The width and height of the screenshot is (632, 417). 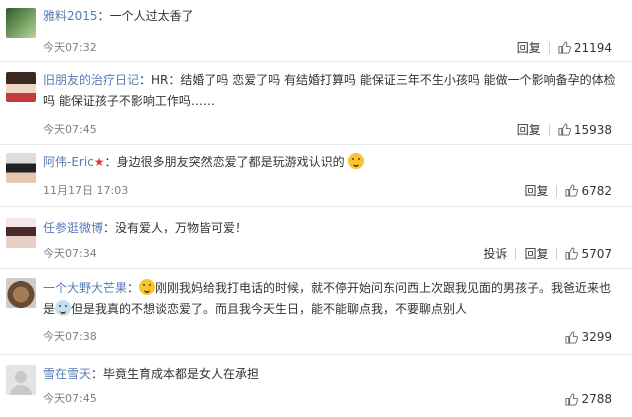 I want to click on star-icon: ★, so click(x=99, y=162).